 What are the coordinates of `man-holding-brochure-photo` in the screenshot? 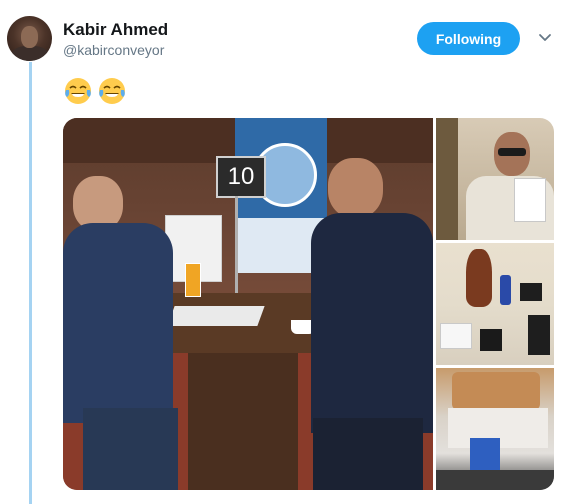 It's located at (495, 179).